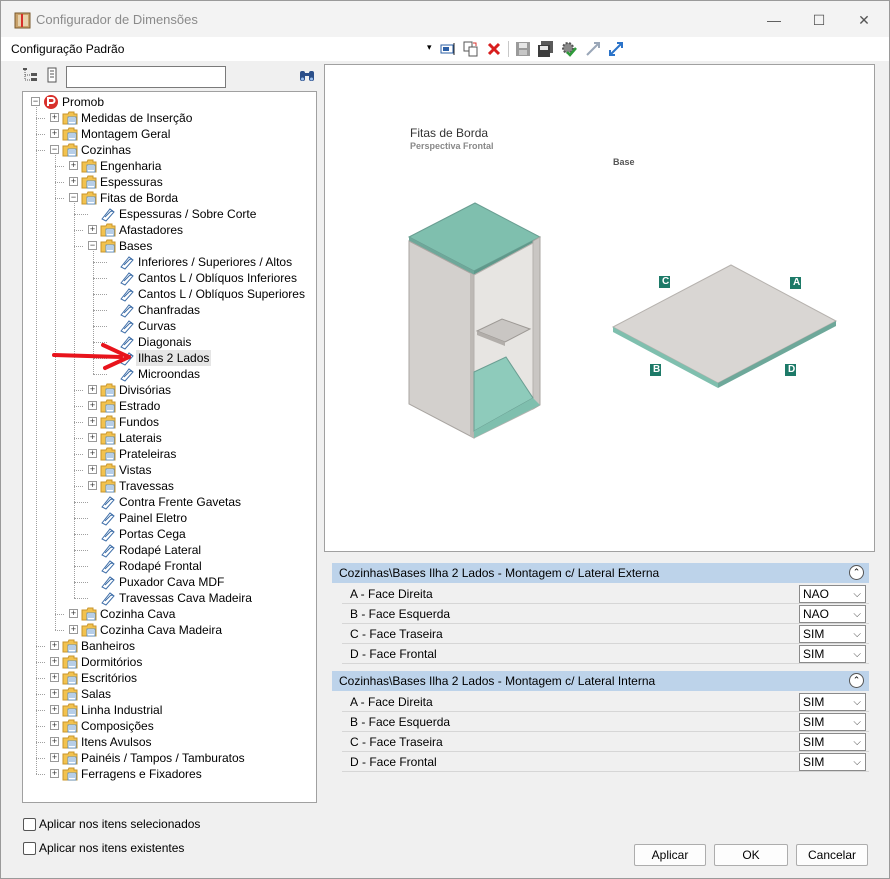  What do you see at coordinates (774, 20) in the screenshot?
I see `minimize-button: —` at bounding box center [774, 20].